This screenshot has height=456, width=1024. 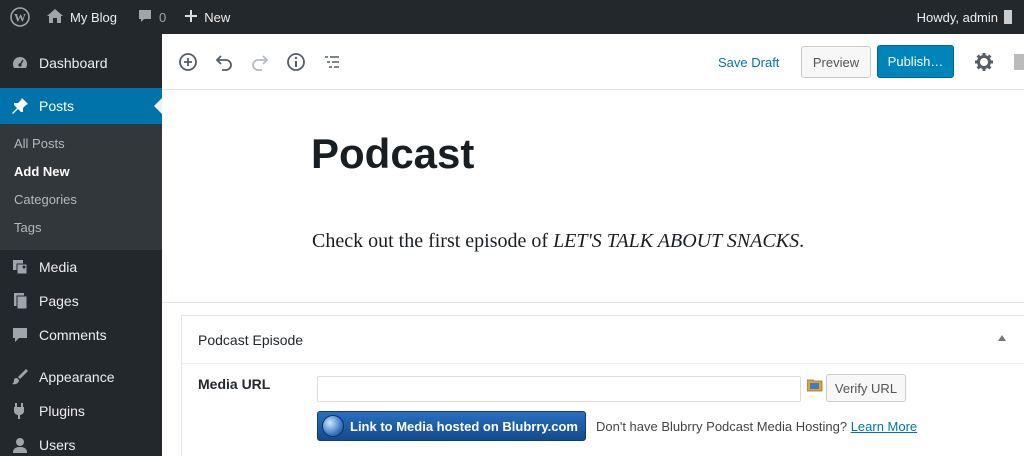 What do you see at coordinates (1019, 62) in the screenshot?
I see `more-options-icon` at bounding box center [1019, 62].